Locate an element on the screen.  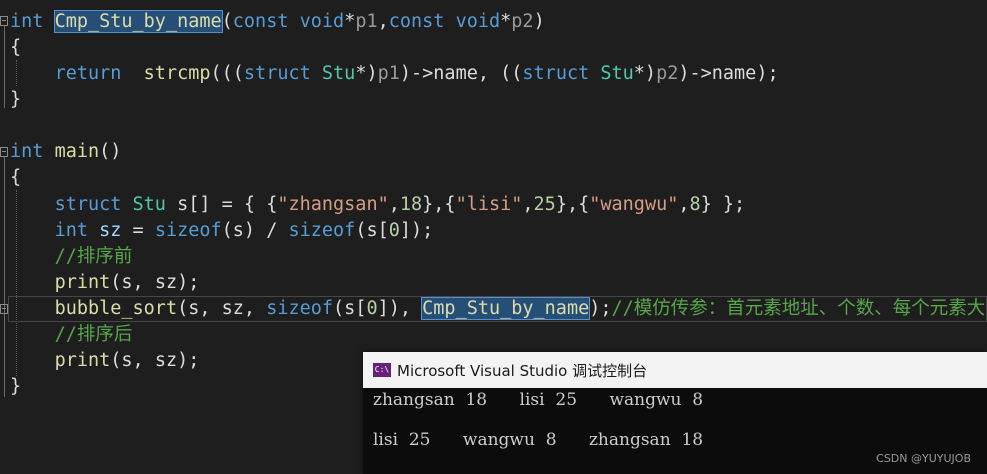
function-name: Cmp_Stu_by_name is located at coordinates (138, 21).